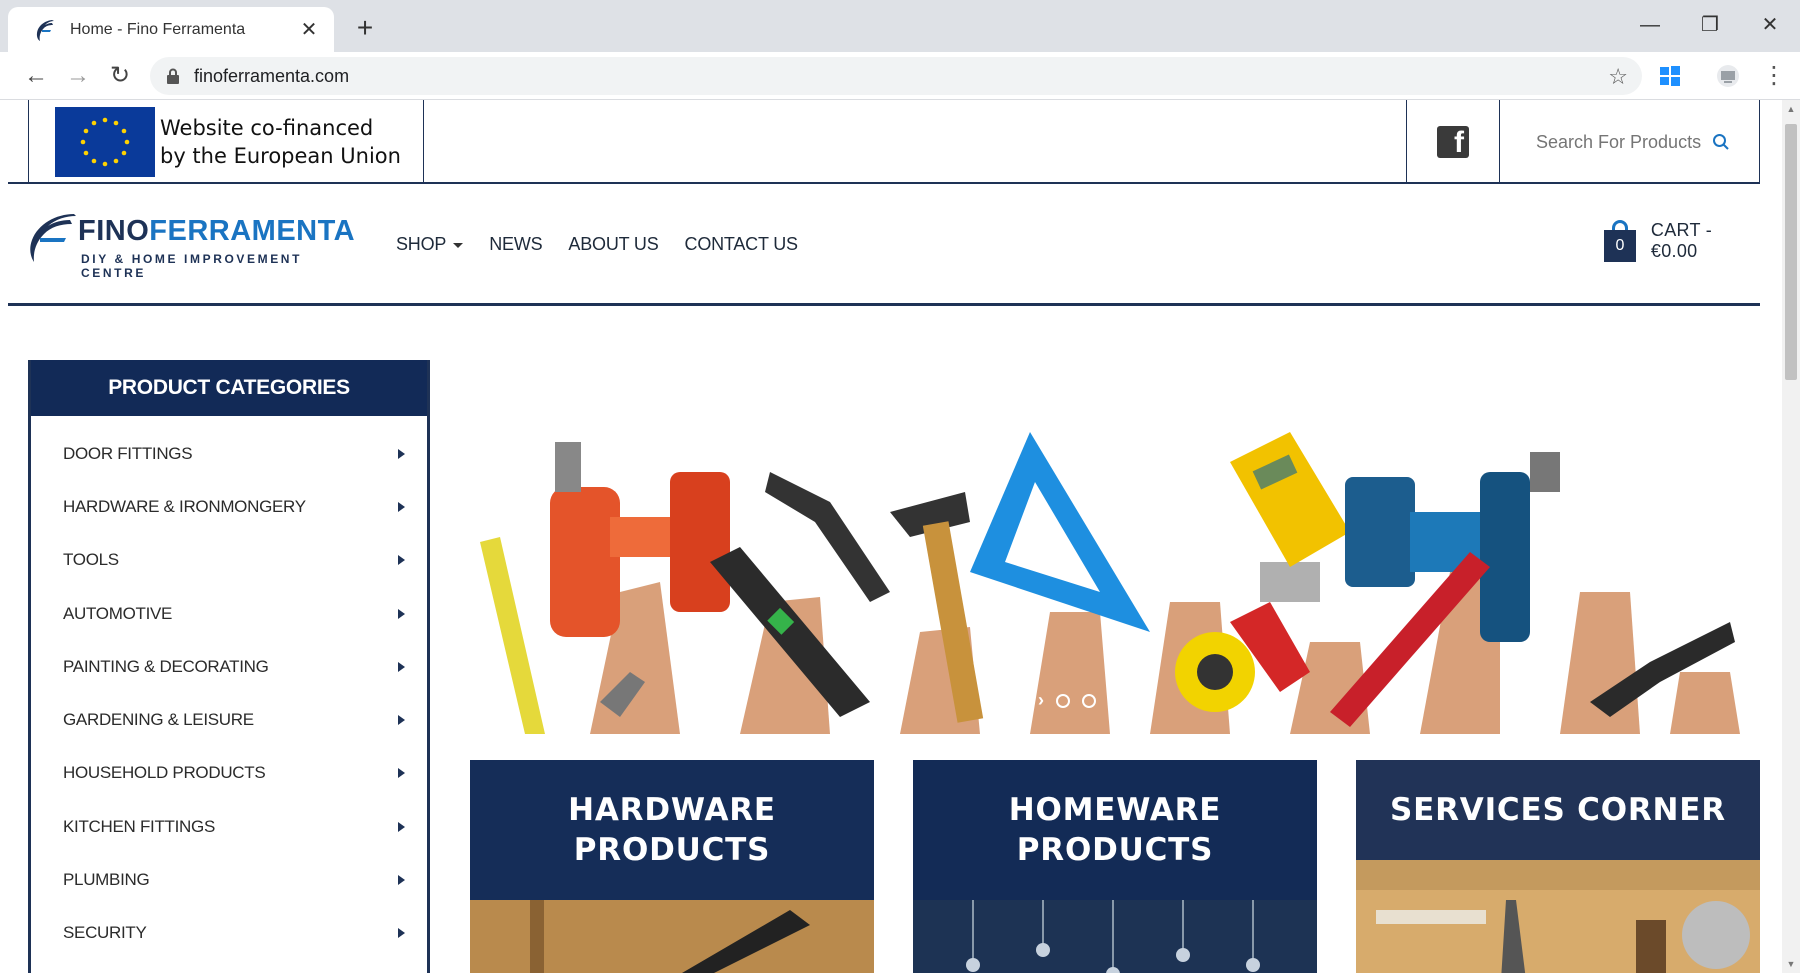 The width and height of the screenshot is (1800, 973). I want to click on tab-title: Home - Fino Ferramenta, so click(158, 29).